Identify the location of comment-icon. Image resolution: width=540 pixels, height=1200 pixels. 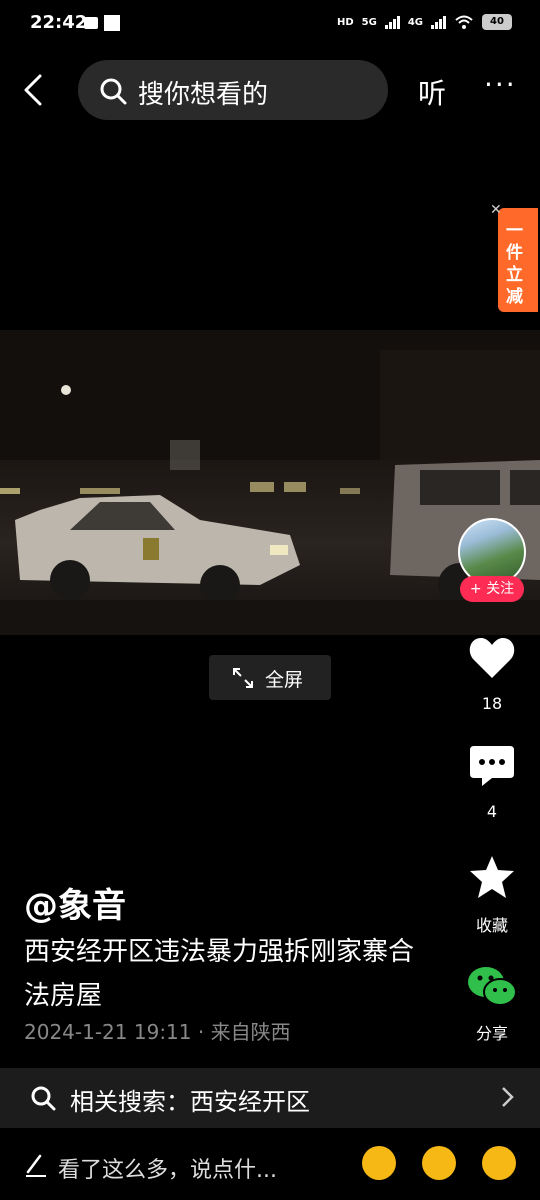
(492, 766).